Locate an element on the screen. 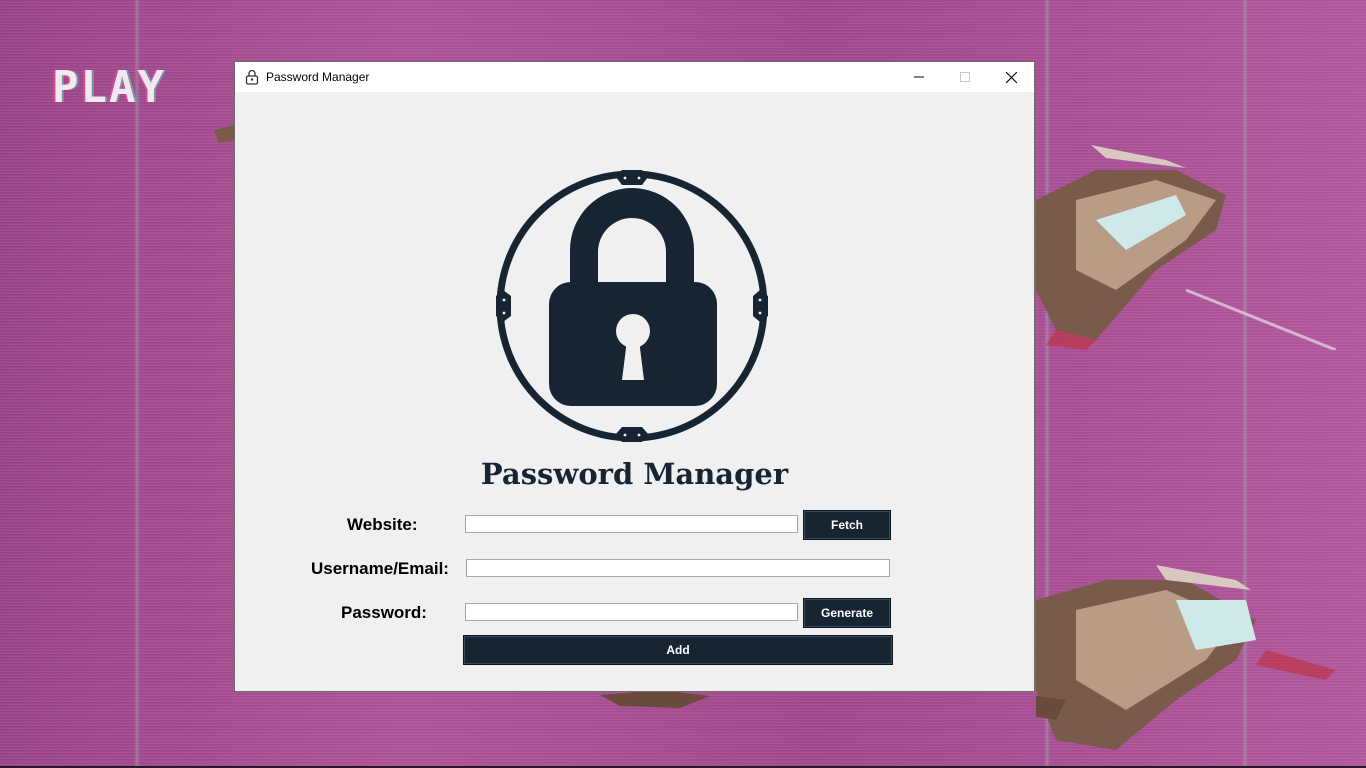  website-label: Website: is located at coordinates (382, 524).